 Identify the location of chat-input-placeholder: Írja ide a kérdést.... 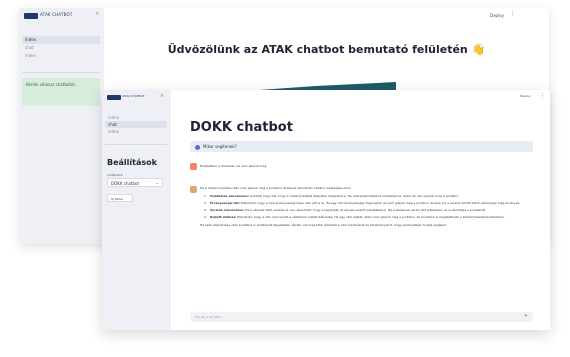
(209, 317).